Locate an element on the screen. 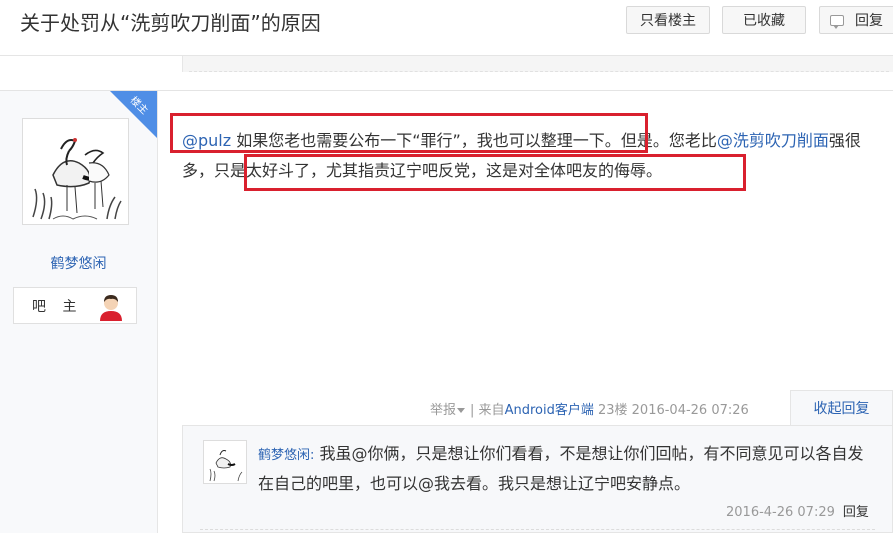 This screenshot has height=533, width=893. reply-time: 2016-4-26 07:29 is located at coordinates (780, 512).